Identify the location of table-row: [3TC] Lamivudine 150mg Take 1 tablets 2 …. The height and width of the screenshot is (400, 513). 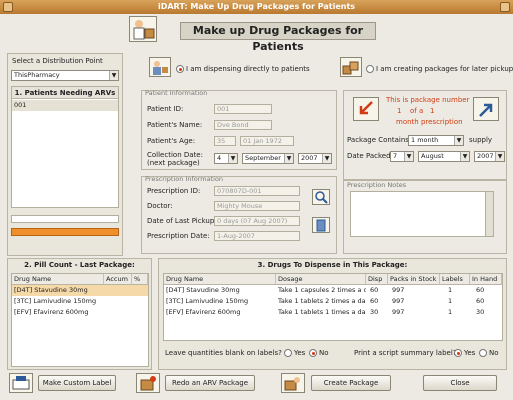
(333, 301).